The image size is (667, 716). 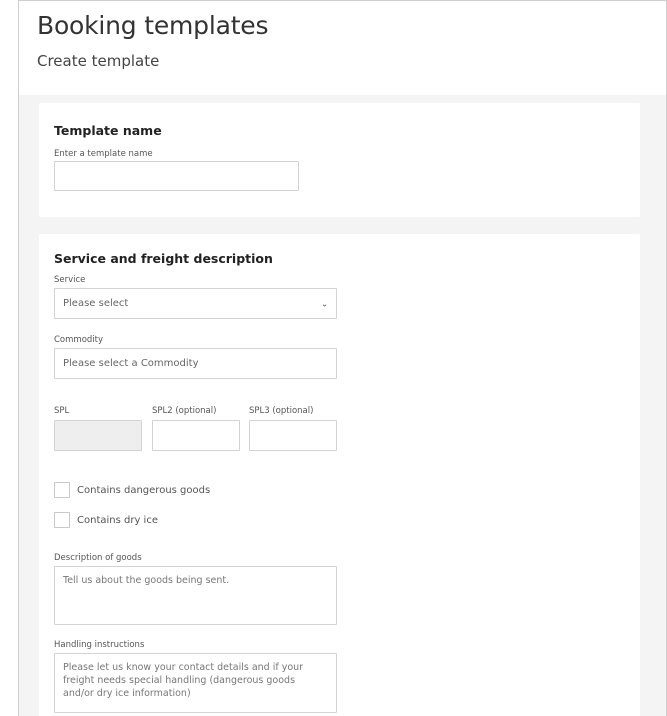 What do you see at coordinates (324, 303) in the screenshot?
I see `chevron-down-icon: ⌄` at bounding box center [324, 303].